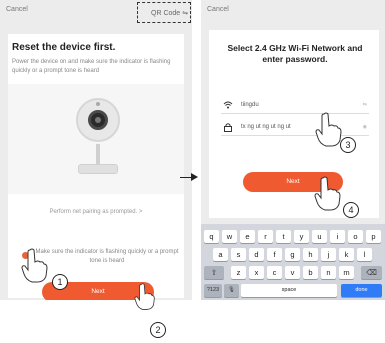  Describe the element at coordinates (266, 127) in the screenshot. I see `wifi-password-value: tx ng ut ng ut ng ut` at that location.